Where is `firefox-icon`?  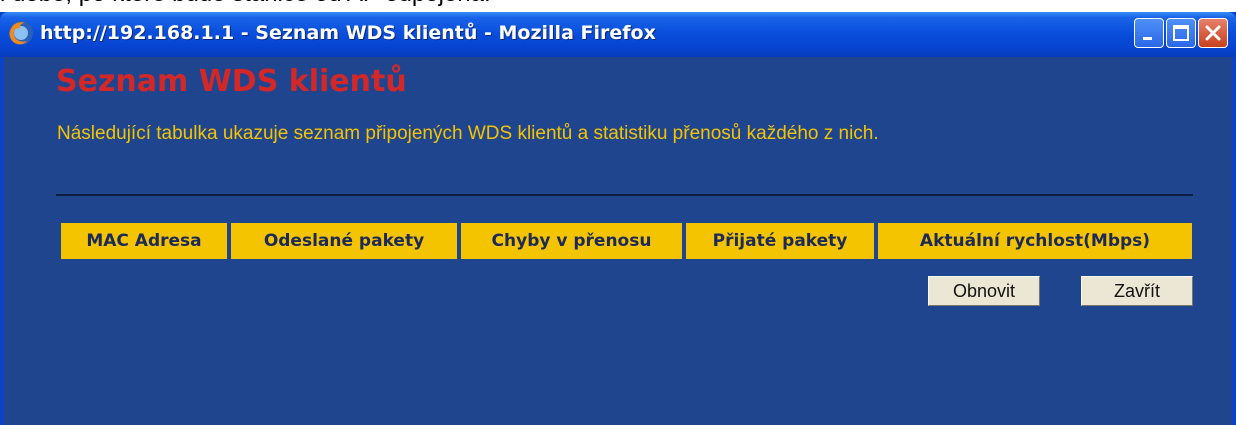
firefox-icon is located at coordinates (21, 33).